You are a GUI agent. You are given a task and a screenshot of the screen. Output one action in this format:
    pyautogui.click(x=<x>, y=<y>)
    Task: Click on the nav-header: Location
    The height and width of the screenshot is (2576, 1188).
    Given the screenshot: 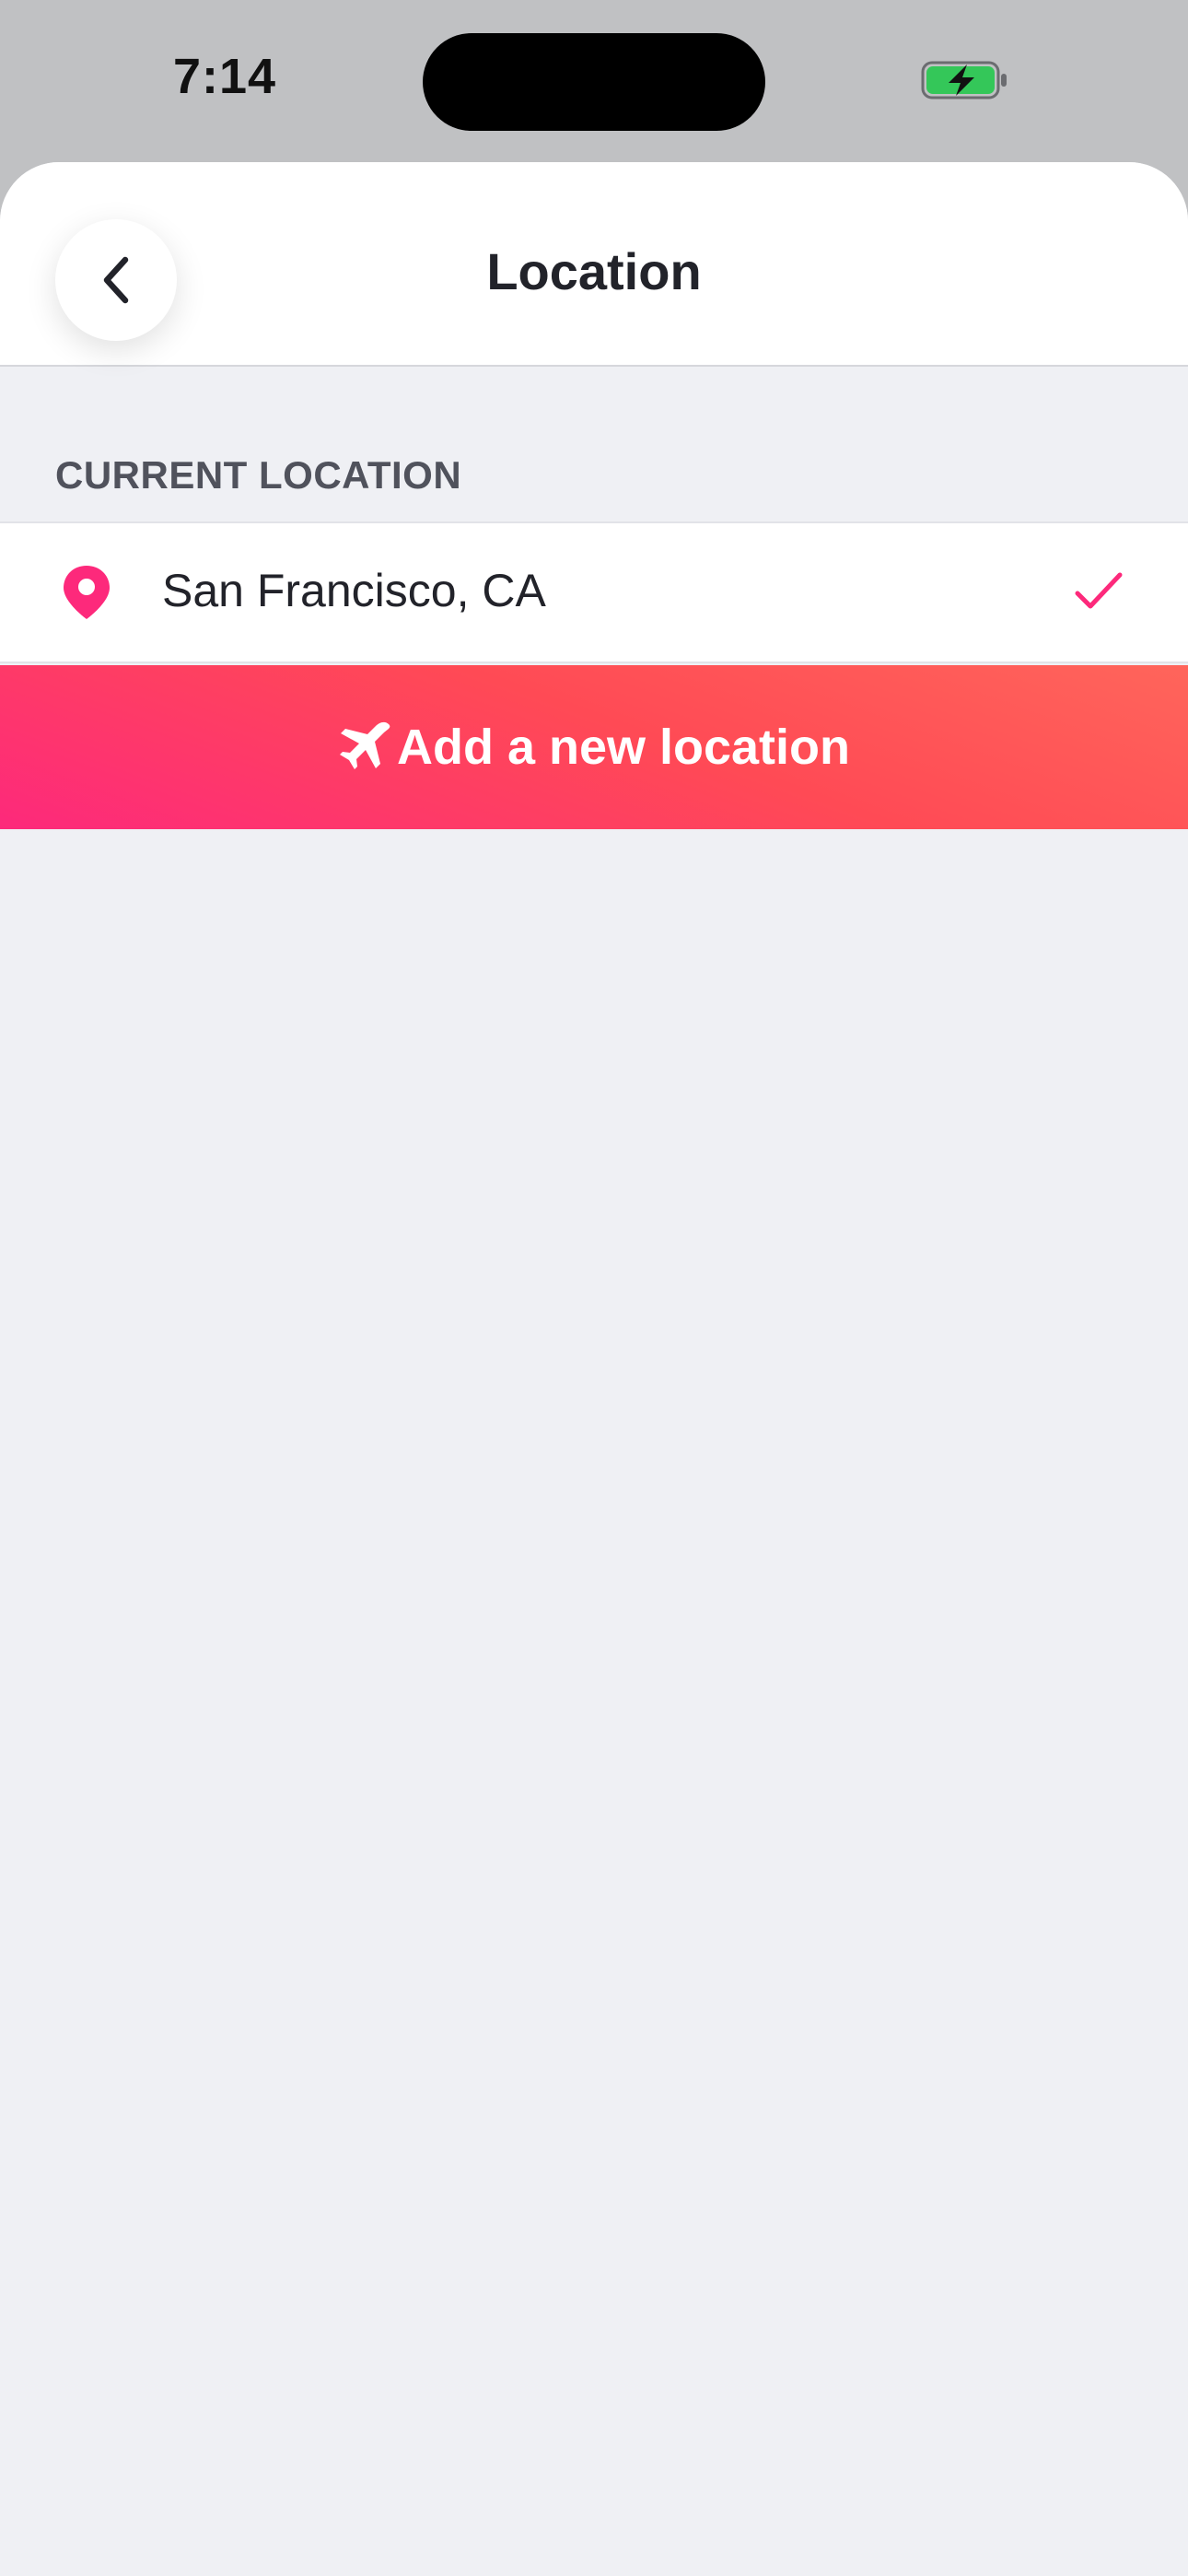 What is the action you would take?
    pyautogui.click(x=594, y=264)
    